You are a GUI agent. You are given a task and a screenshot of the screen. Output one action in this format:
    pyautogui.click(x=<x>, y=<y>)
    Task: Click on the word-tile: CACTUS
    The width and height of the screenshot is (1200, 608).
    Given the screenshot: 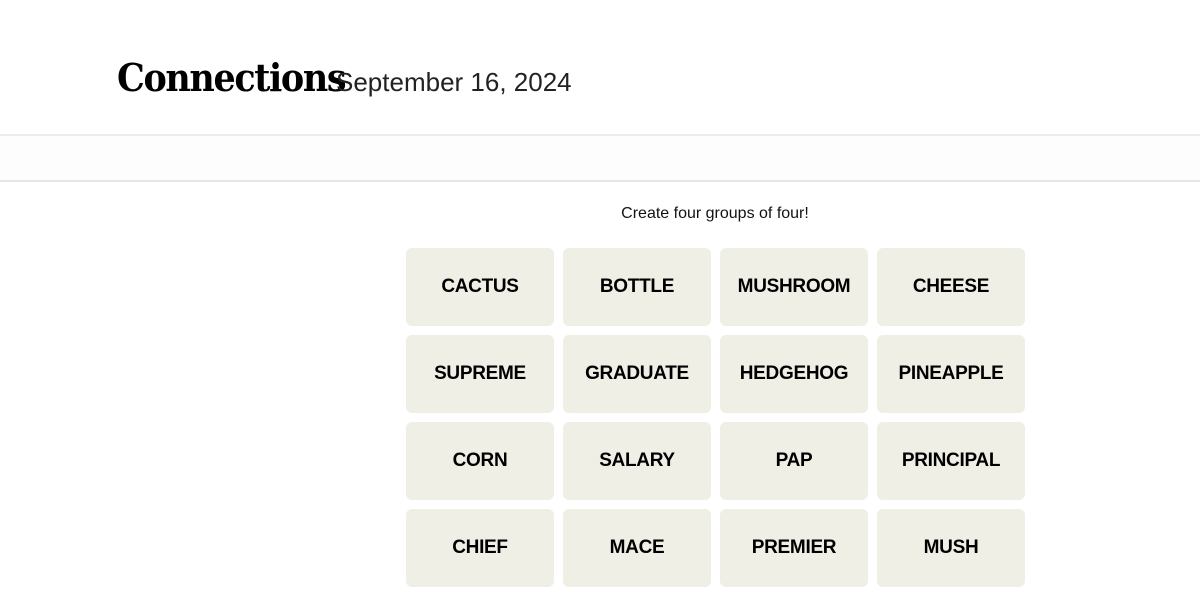 What is the action you would take?
    pyautogui.click(x=480, y=287)
    